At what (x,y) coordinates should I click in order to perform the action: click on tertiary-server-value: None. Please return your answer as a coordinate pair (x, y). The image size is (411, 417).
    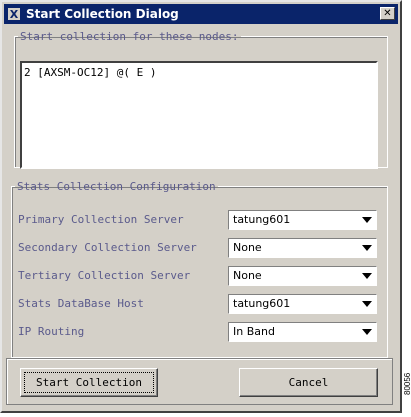
    Looking at the image, I should click on (247, 275).